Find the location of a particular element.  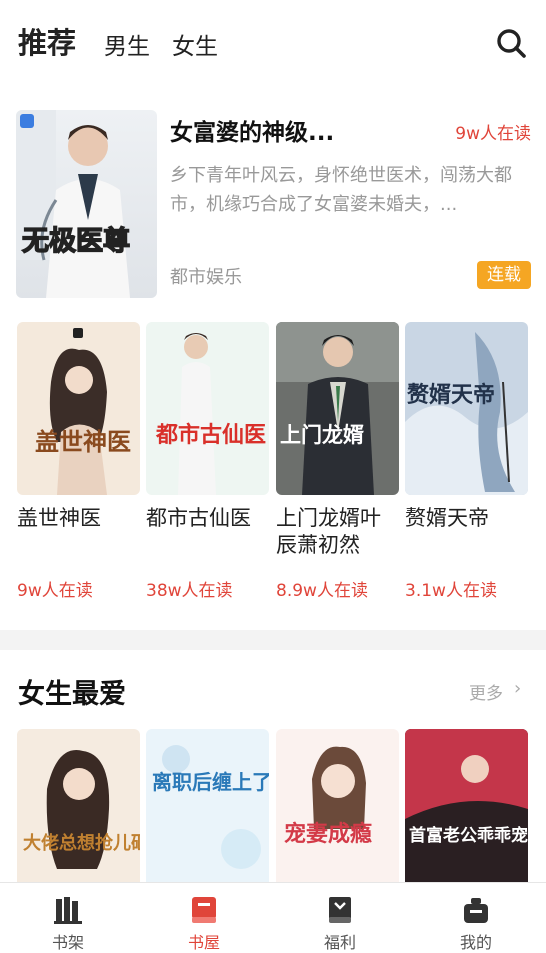

svg-text: 盖世神医 is located at coordinates (83, 441).